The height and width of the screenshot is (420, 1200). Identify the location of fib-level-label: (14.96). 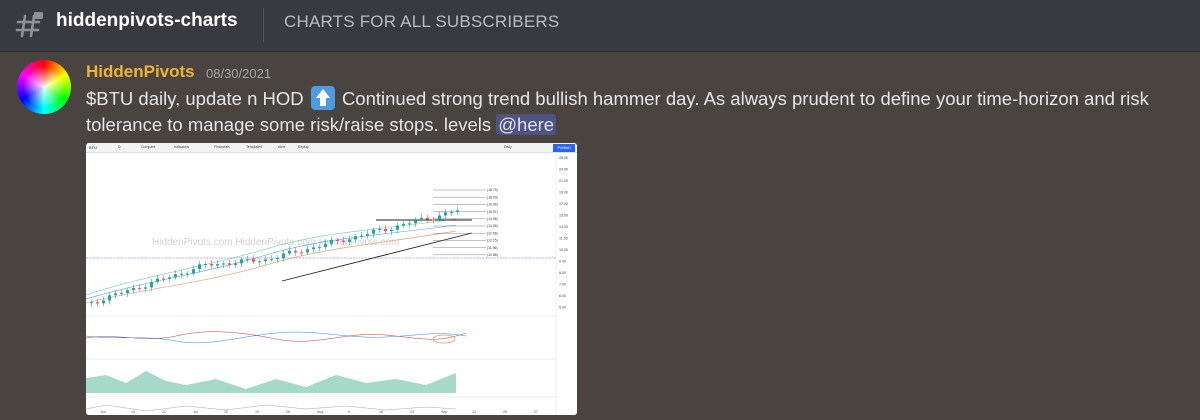
(492, 219).